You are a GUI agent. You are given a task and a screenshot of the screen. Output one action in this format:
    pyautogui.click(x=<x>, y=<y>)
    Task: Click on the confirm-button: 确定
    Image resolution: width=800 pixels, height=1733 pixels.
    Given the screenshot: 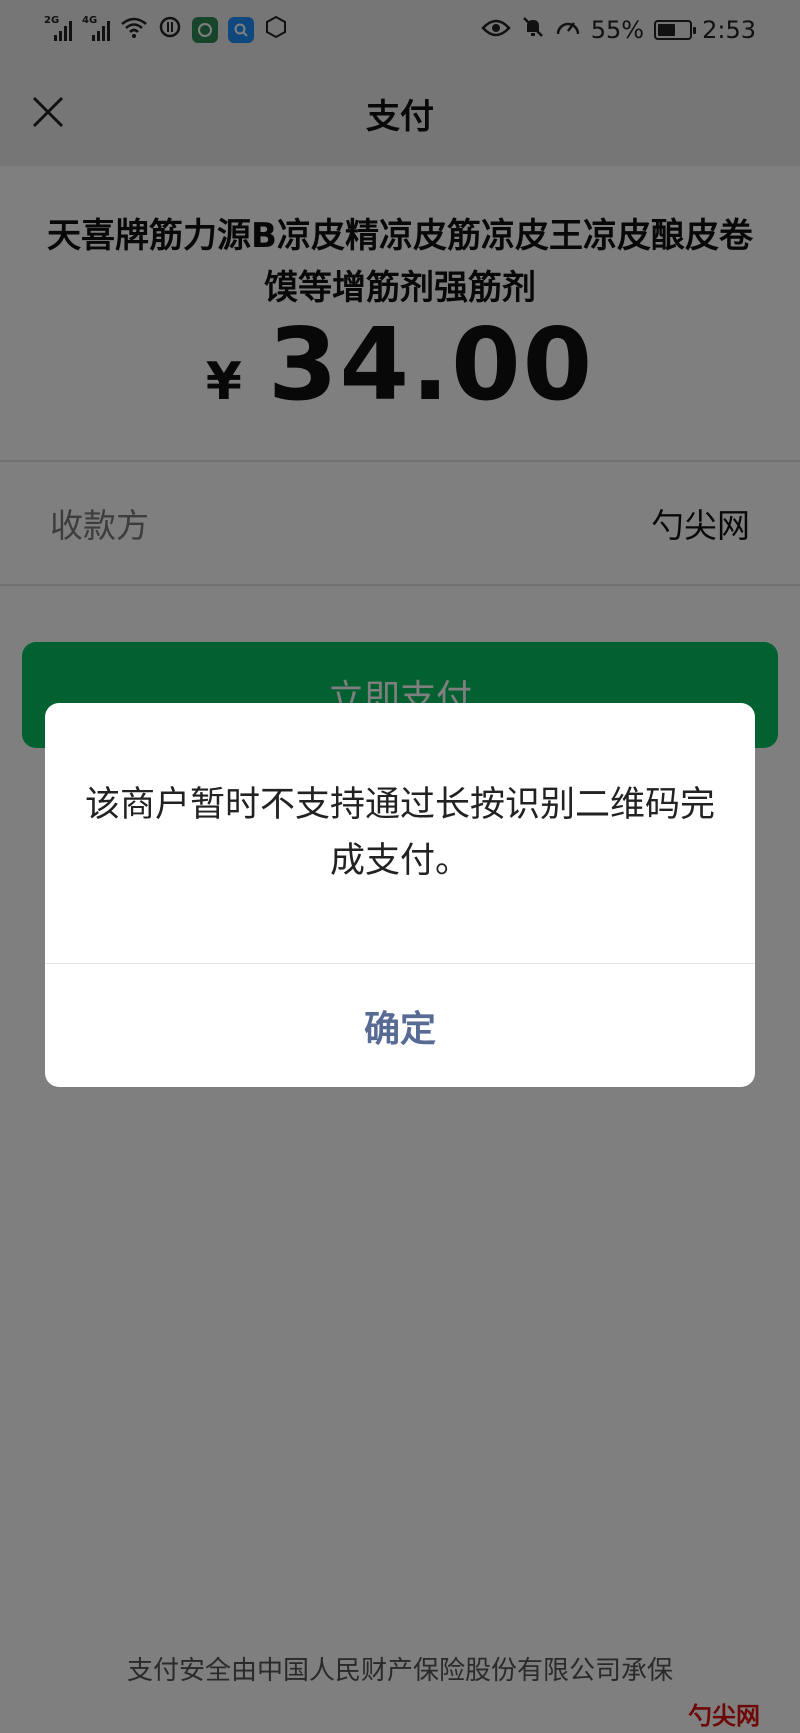 What is the action you would take?
    pyautogui.click(x=400, y=1025)
    